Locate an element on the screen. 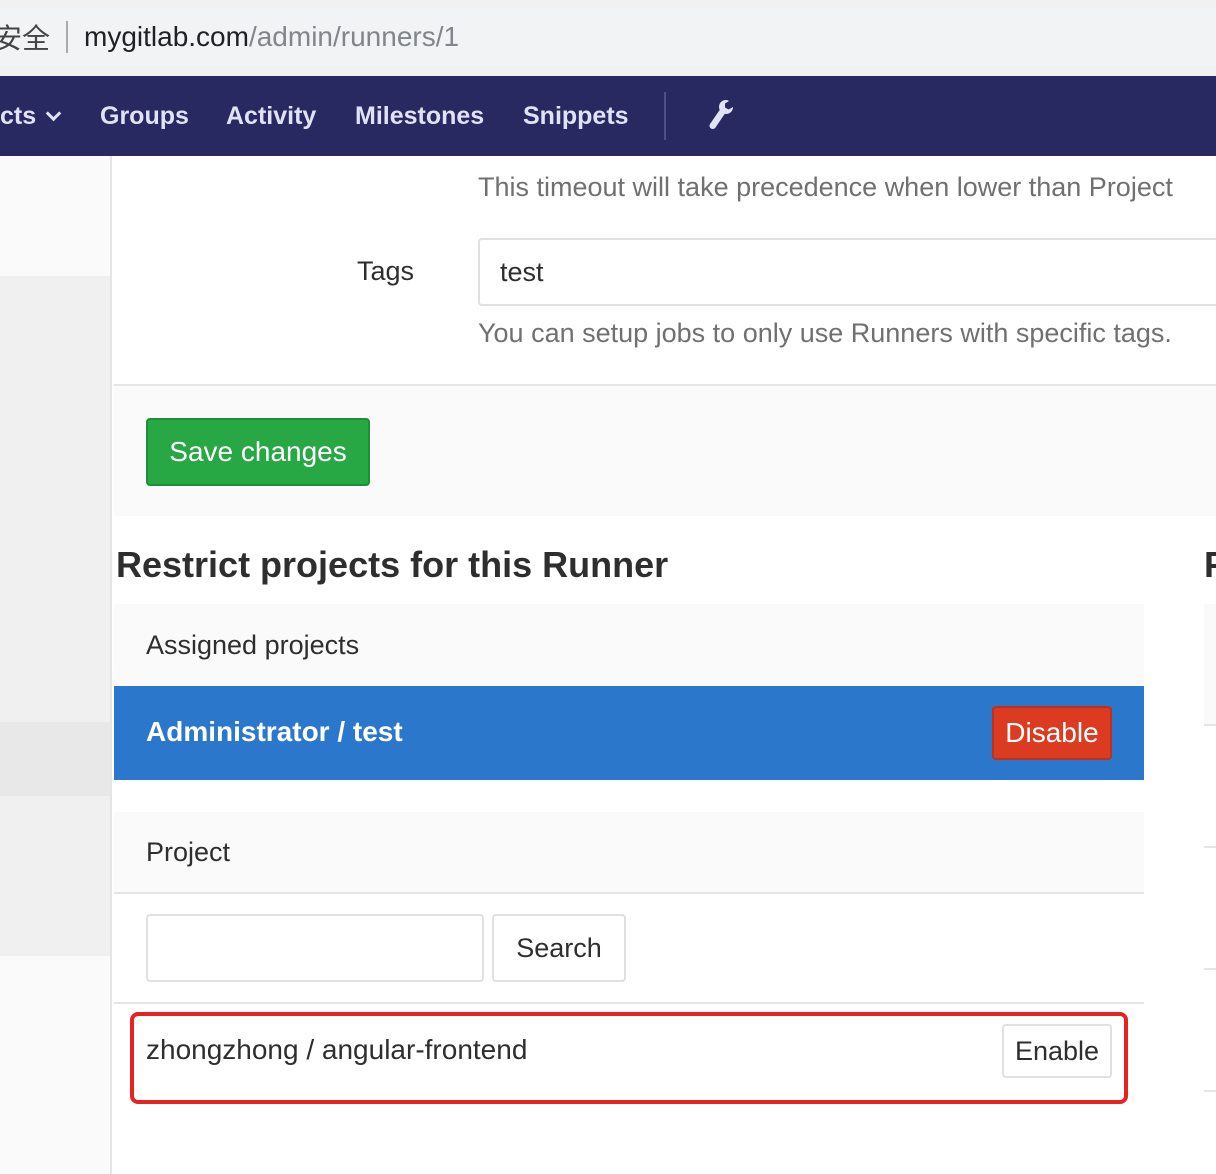 This screenshot has width=1216, height=1174. tags-label: Tags is located at coordinates (386, 271).